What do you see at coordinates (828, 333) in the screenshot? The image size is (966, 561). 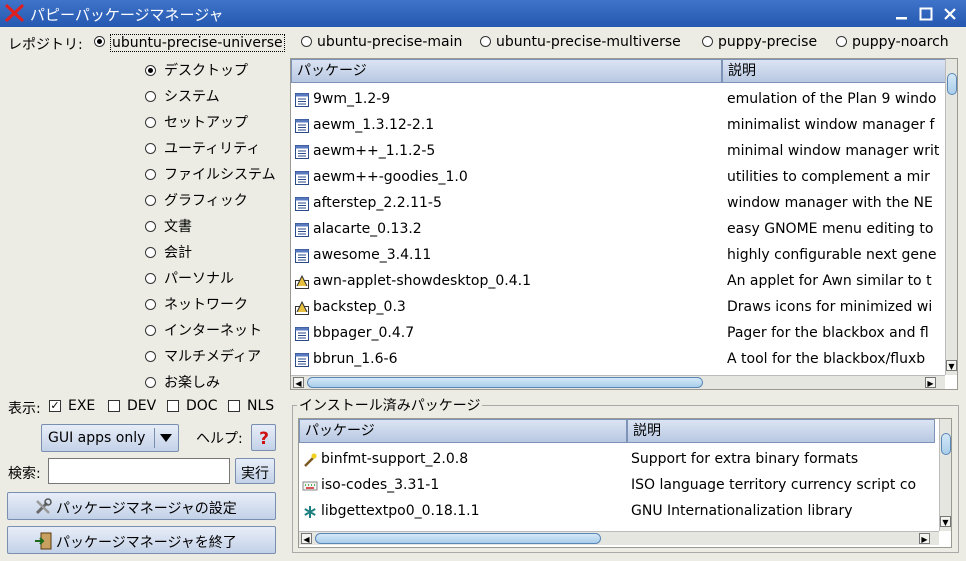 I see `package-description: Pager for the blackbox and fl` at bounding box center [828, 333].